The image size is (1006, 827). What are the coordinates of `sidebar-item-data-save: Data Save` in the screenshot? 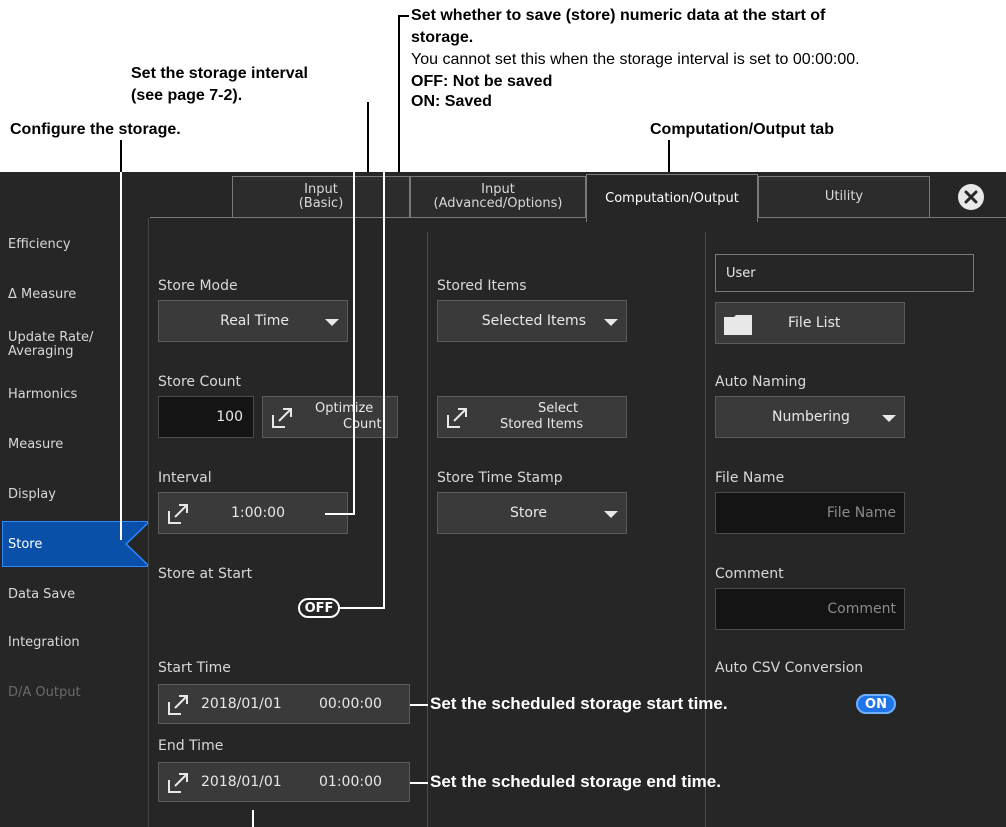 It's located at (41, 595).